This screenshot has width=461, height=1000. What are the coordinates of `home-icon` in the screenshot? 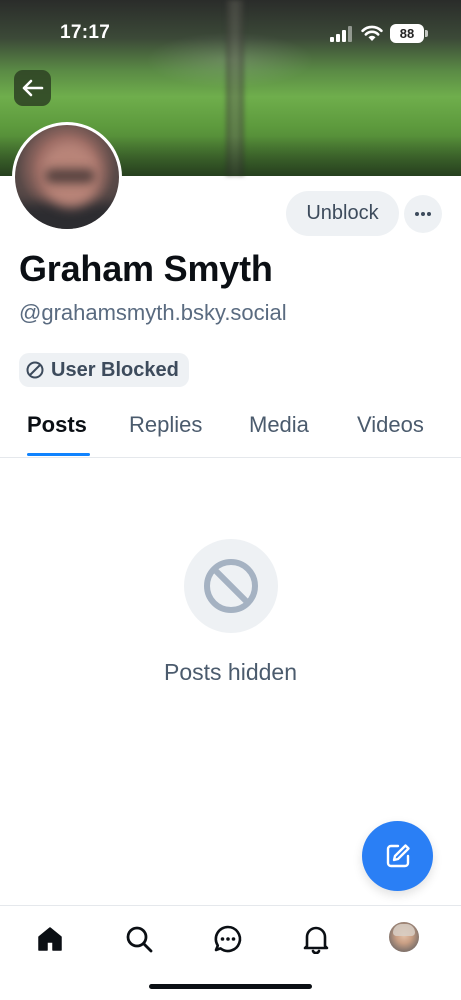 It's located at (50, 939).